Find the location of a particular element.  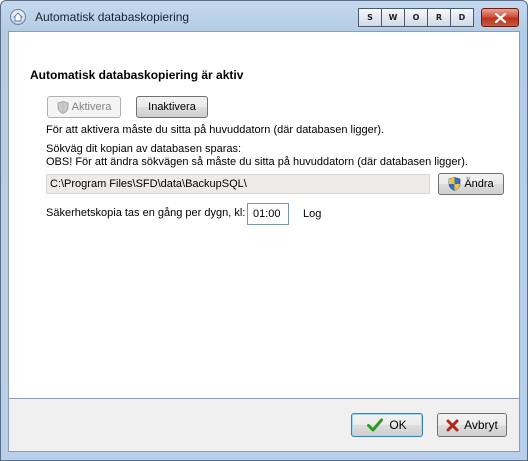

sword-button-s: S is located at coordinates (370, 17).